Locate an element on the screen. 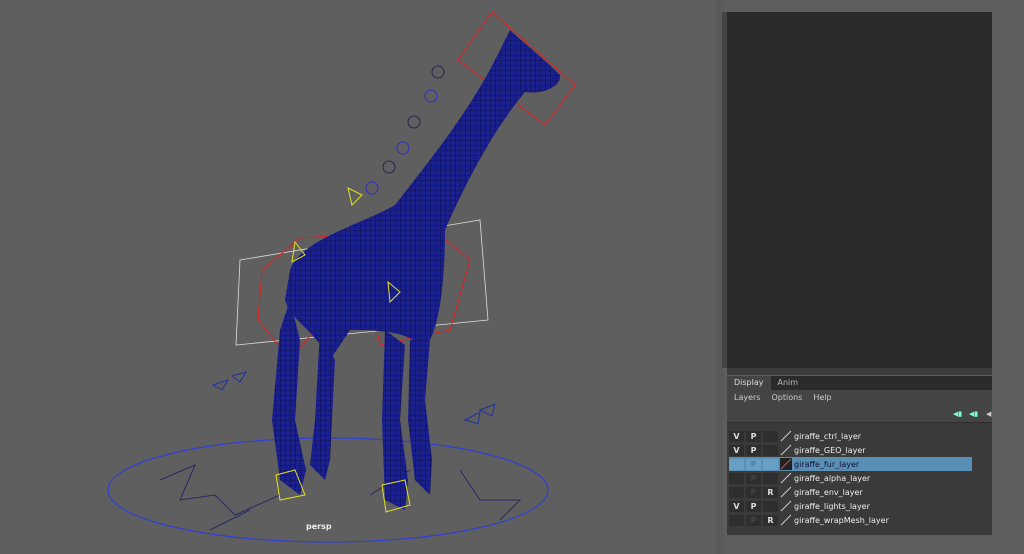 This screenshot has height=554, width=1024. layer-row: V P giraffe_GEO_layer is located at coordinates (850, 450).